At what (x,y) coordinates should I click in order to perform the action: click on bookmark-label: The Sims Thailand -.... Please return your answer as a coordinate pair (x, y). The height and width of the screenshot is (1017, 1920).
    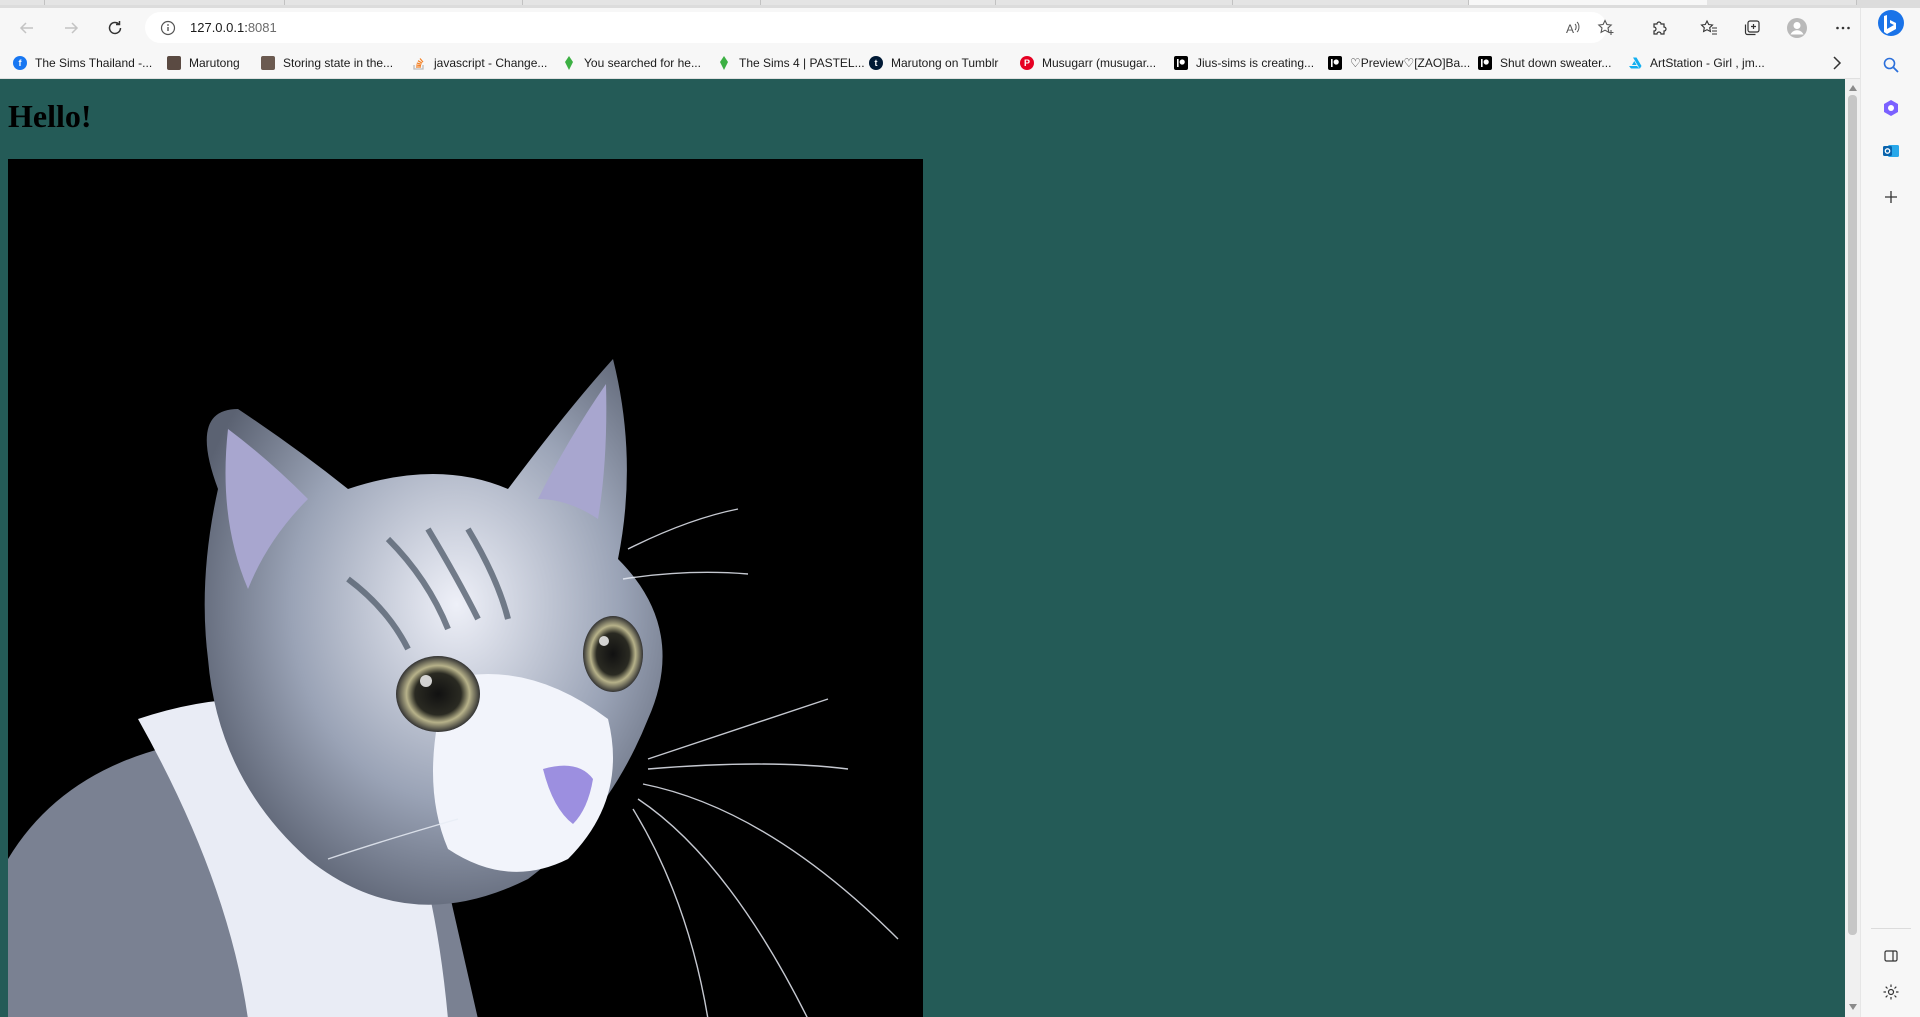
    Looking at the image, I should click on (94, 63).